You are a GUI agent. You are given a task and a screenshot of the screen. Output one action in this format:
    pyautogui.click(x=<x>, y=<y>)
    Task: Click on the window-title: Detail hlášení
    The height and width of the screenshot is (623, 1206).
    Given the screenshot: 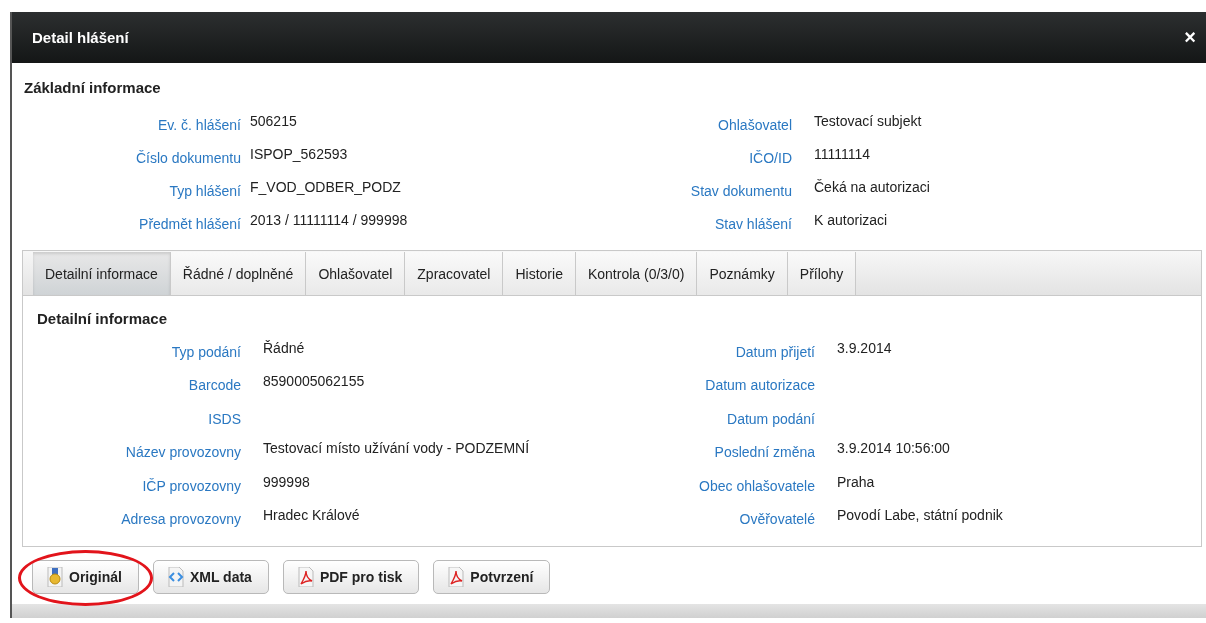 What is the action you would take?
    pyautogui.click(x=80, y=37)
    